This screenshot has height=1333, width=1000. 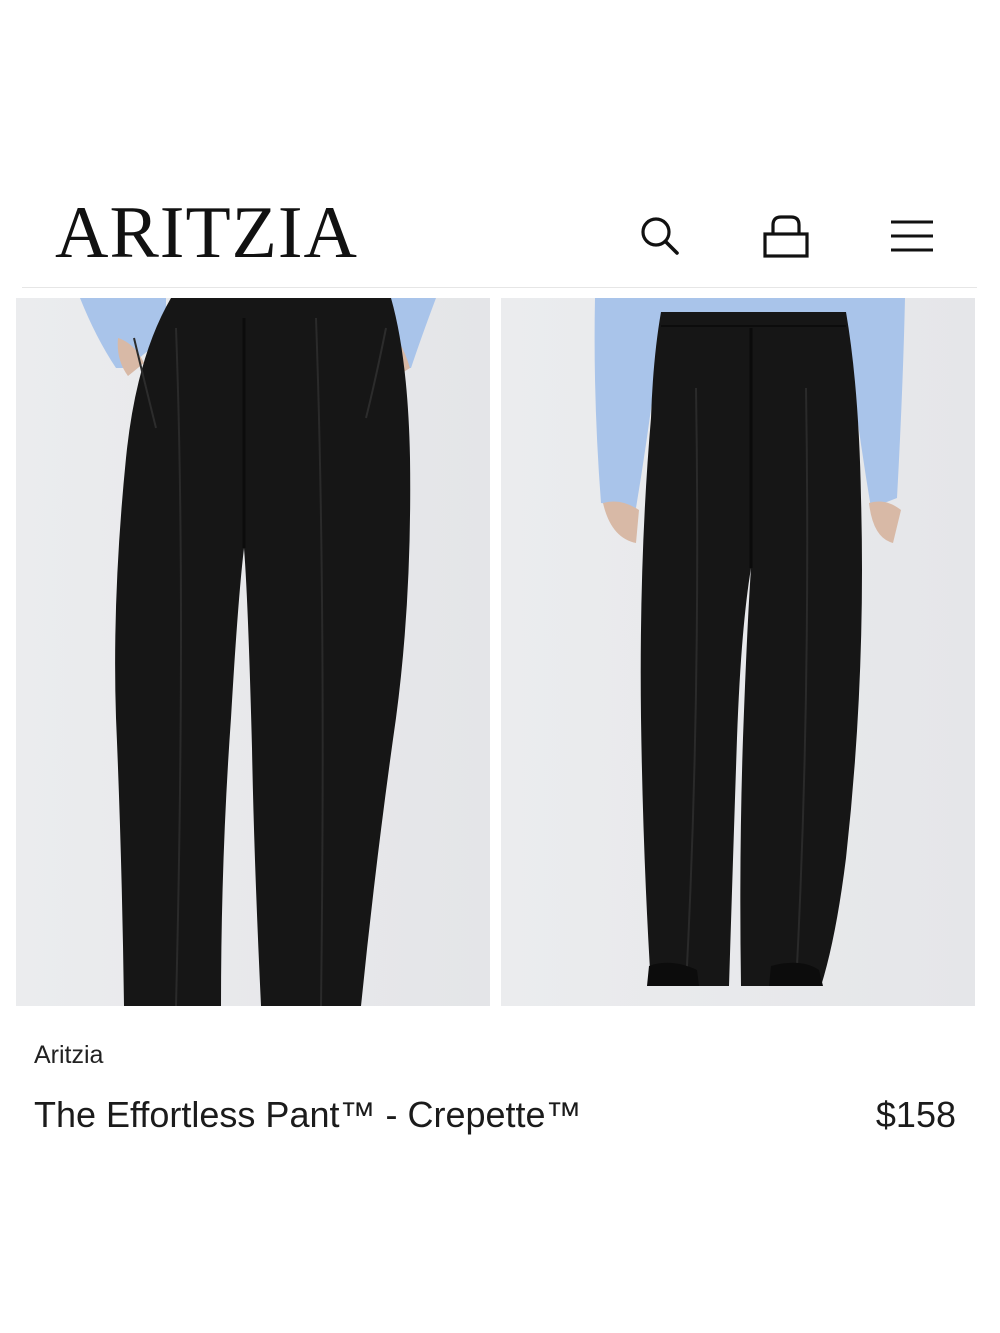 I want to click on search-icon, so click(x=660, y=236).